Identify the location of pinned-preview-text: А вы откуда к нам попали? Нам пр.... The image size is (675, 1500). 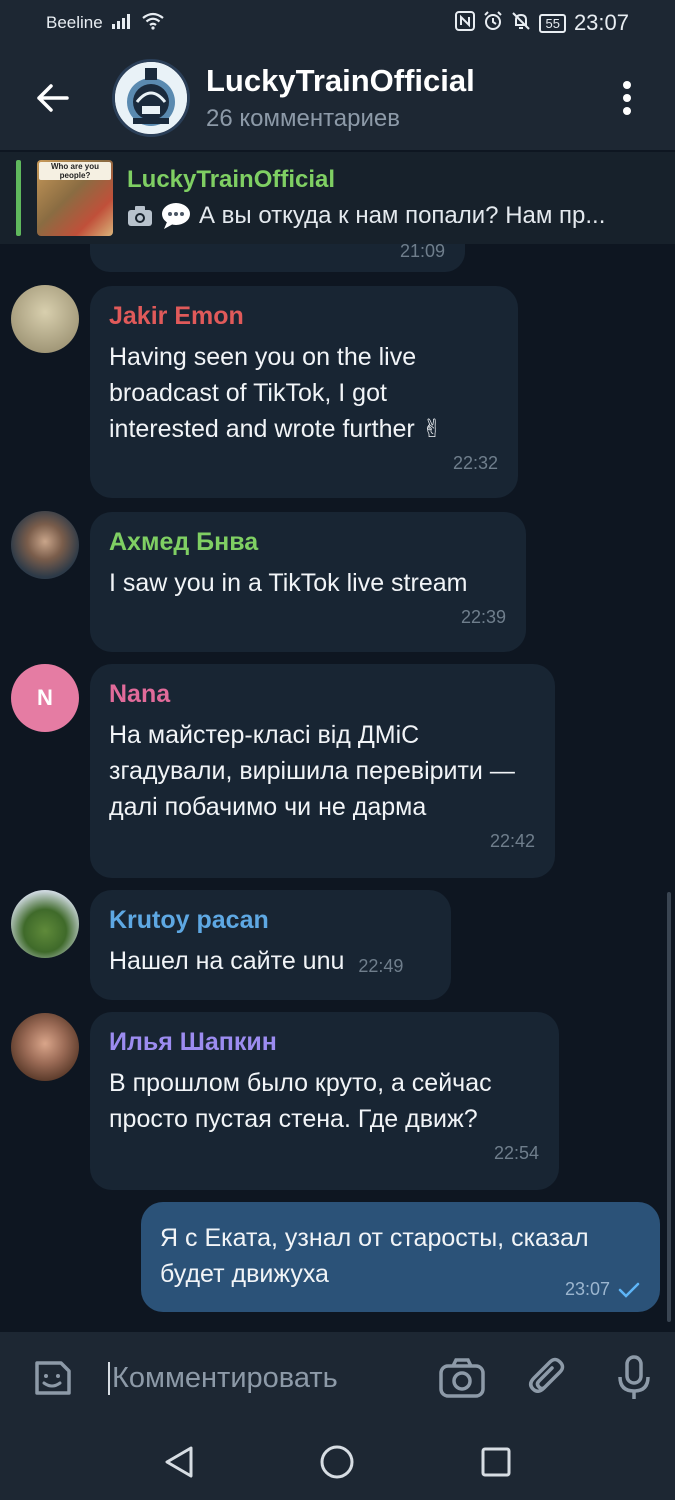
(402, 215).